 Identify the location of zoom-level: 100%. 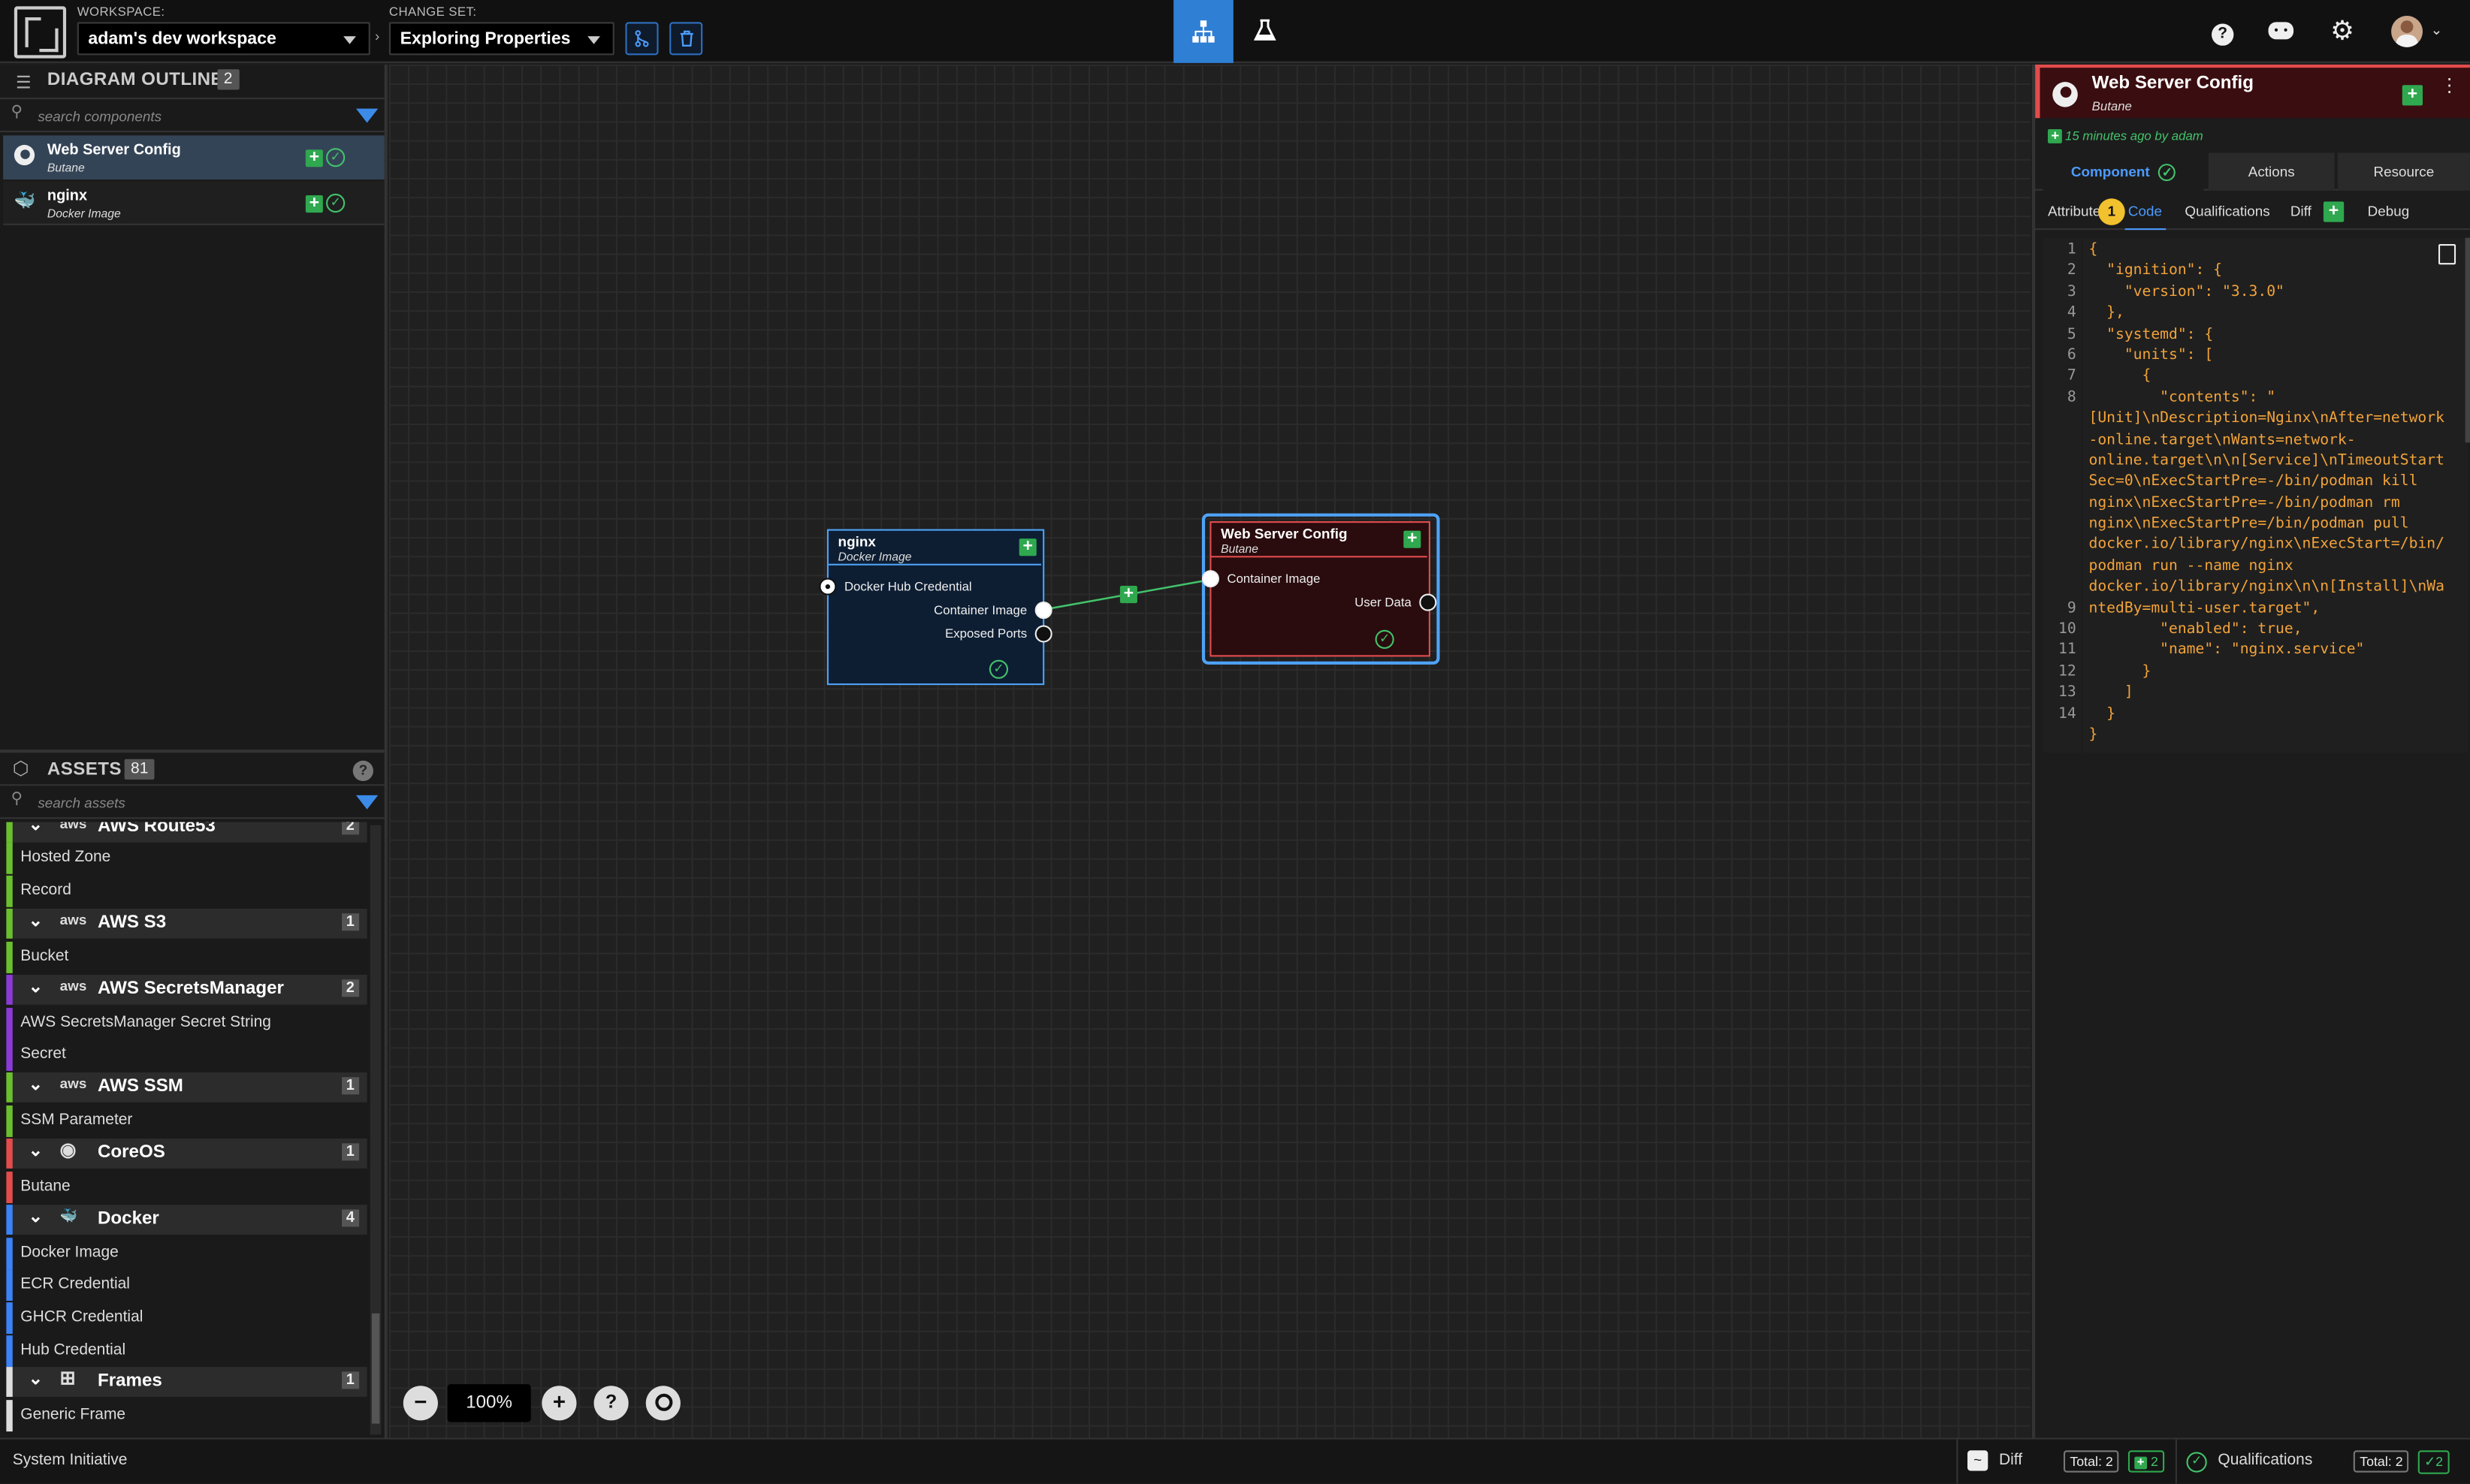
(489, 1403).